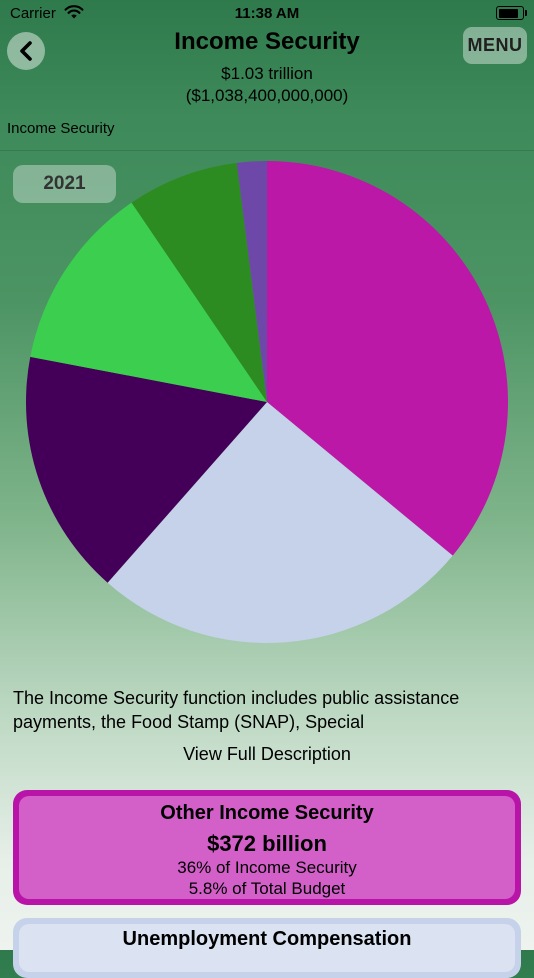  I want to click on card-body: Unemployment Compensation, so click(267, 948).